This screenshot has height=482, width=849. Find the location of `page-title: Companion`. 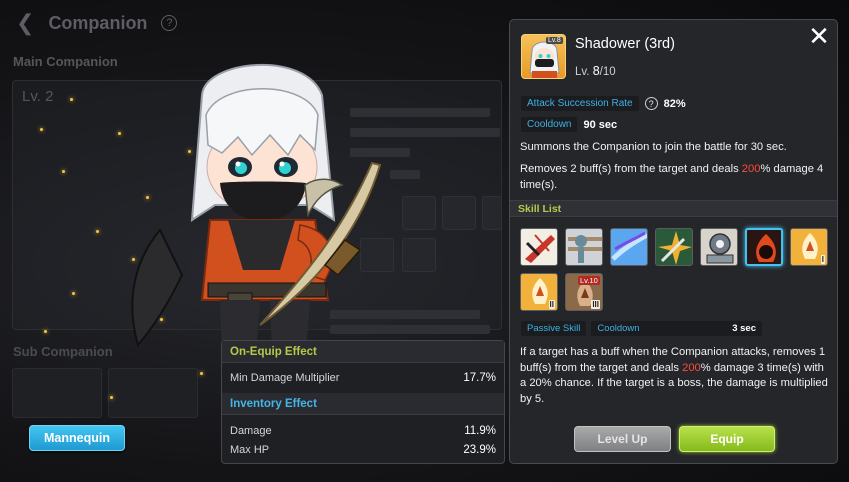

page-title: Companion is located at coordinates (98, 22).